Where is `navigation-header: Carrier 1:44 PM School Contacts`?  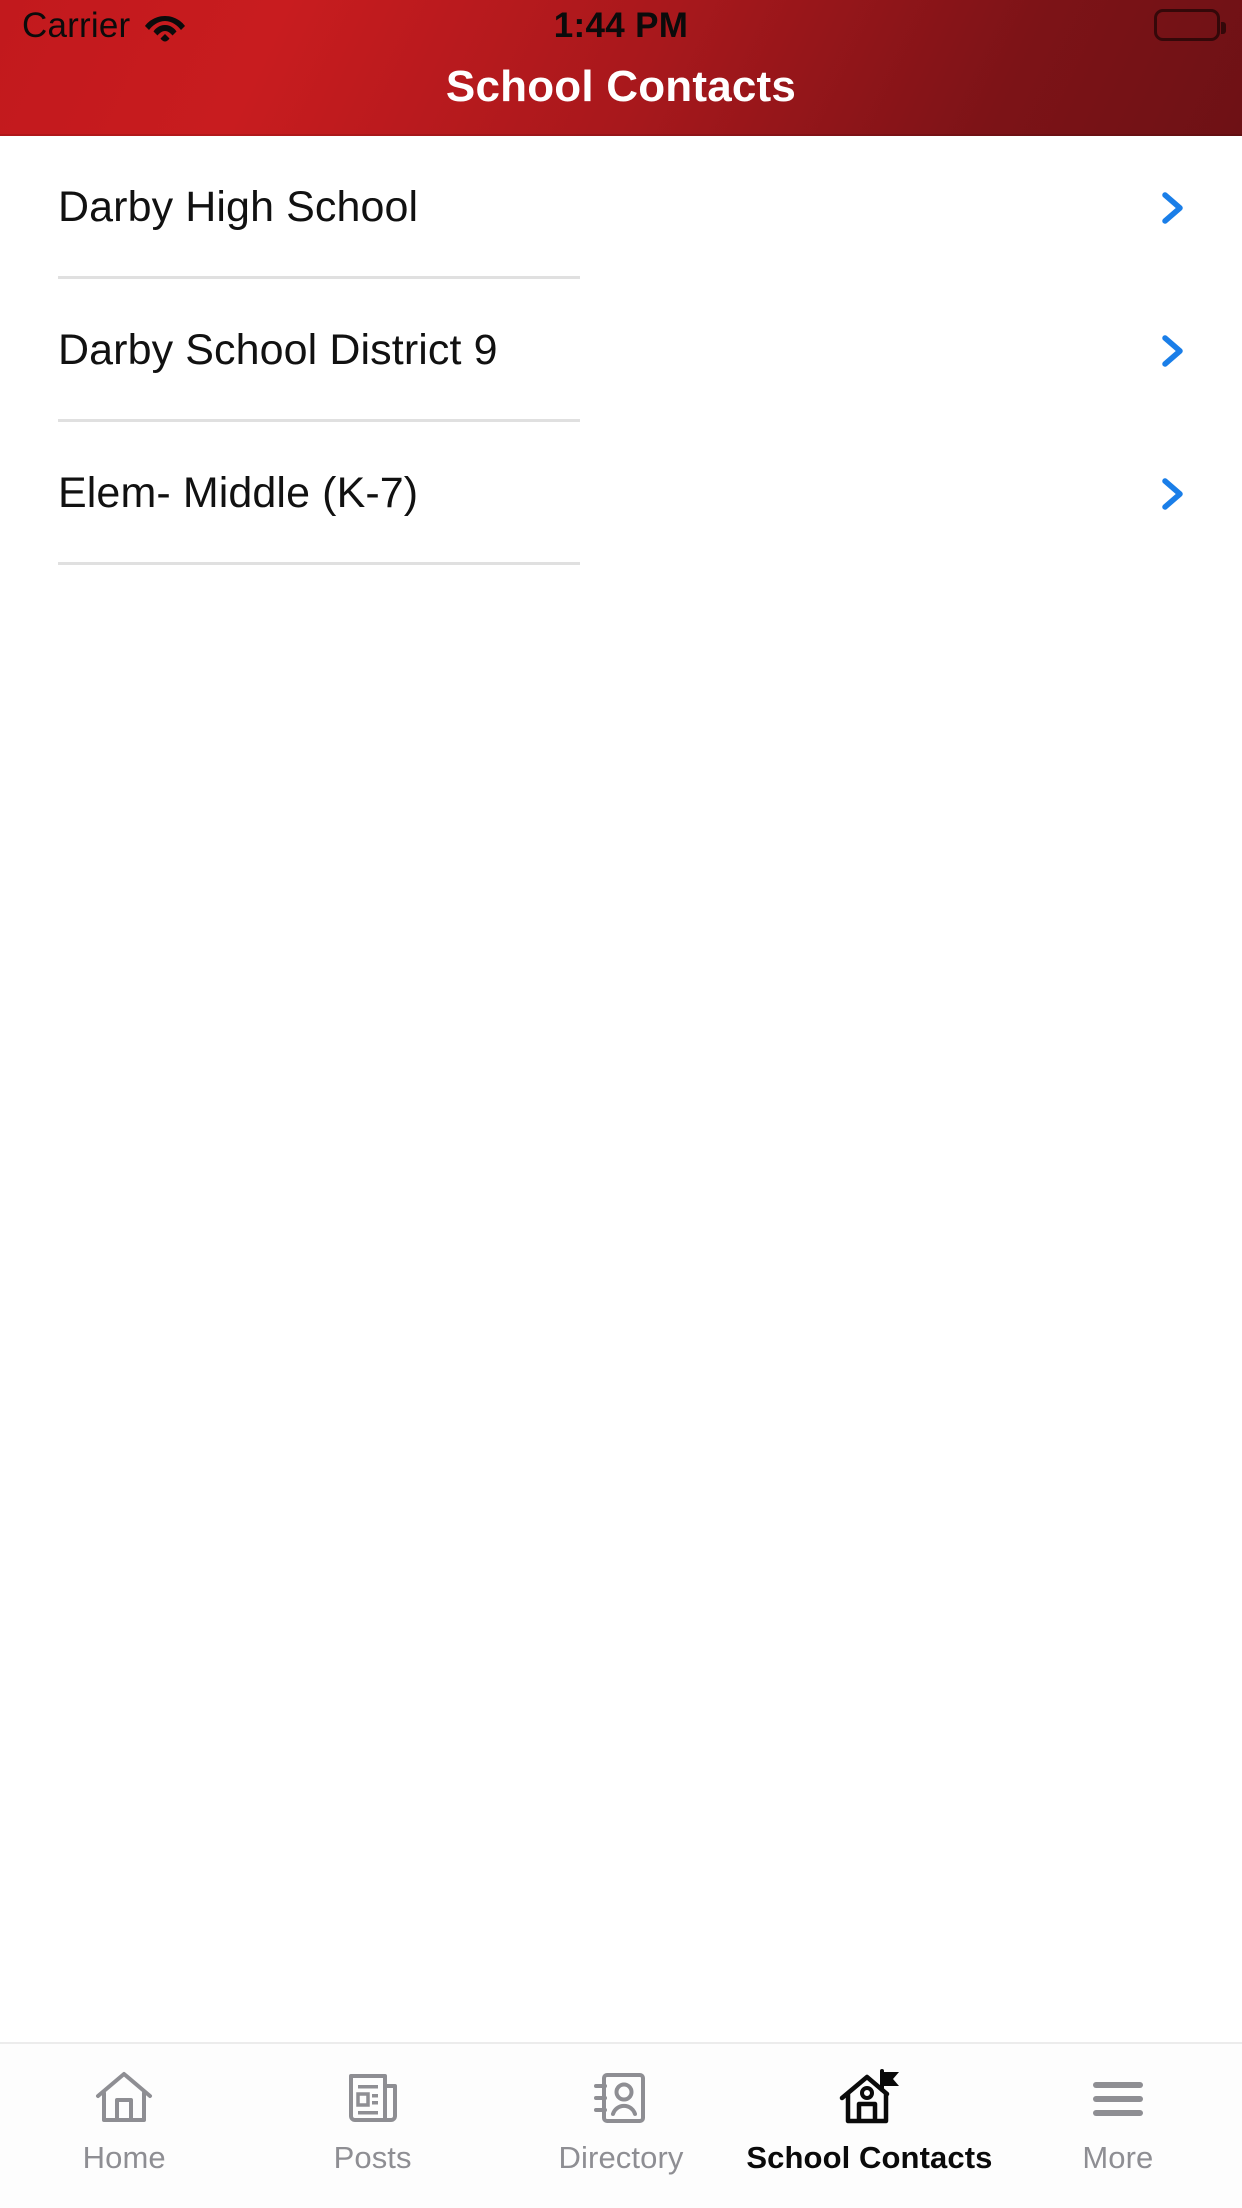 navigation-header: Carrier 1:44 PM School Contacts is located at coordinates (621, 68).